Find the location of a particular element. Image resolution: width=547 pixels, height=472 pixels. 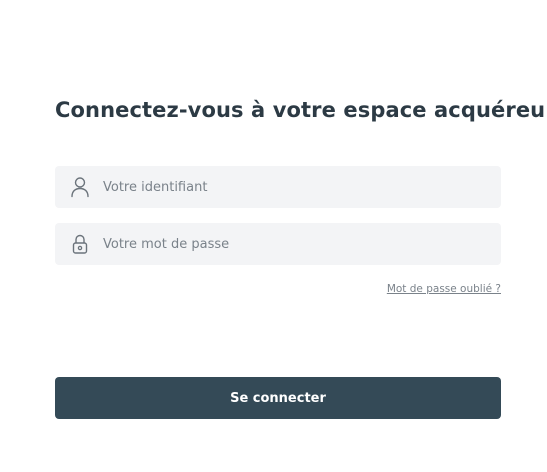

password-input is located at coordinates (298, 244).